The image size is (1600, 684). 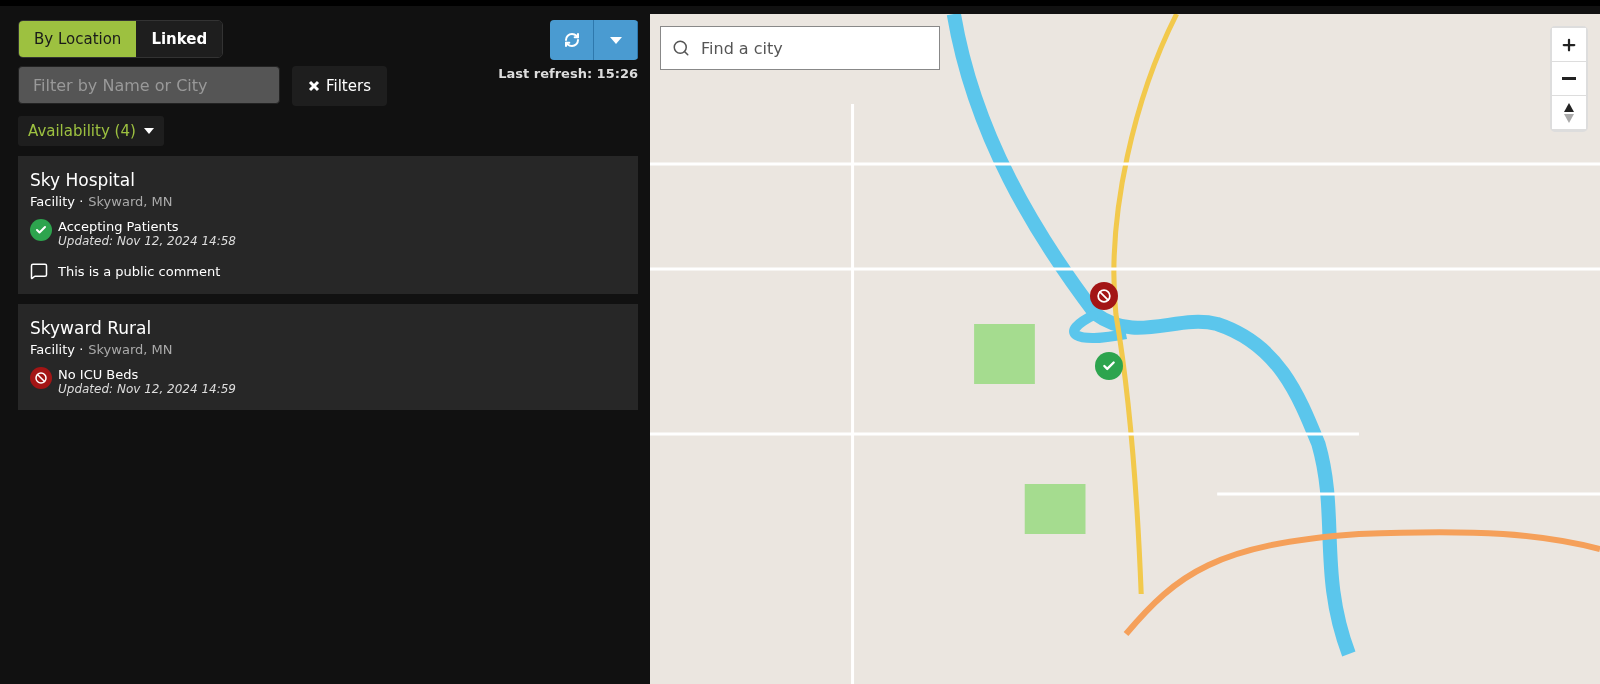 I want to click on facility-card: Skyward Rural Facility · Skyward, MN No ICU Beds Updated: Nov 12, 2024 14:59, so click(x=328, y=357).